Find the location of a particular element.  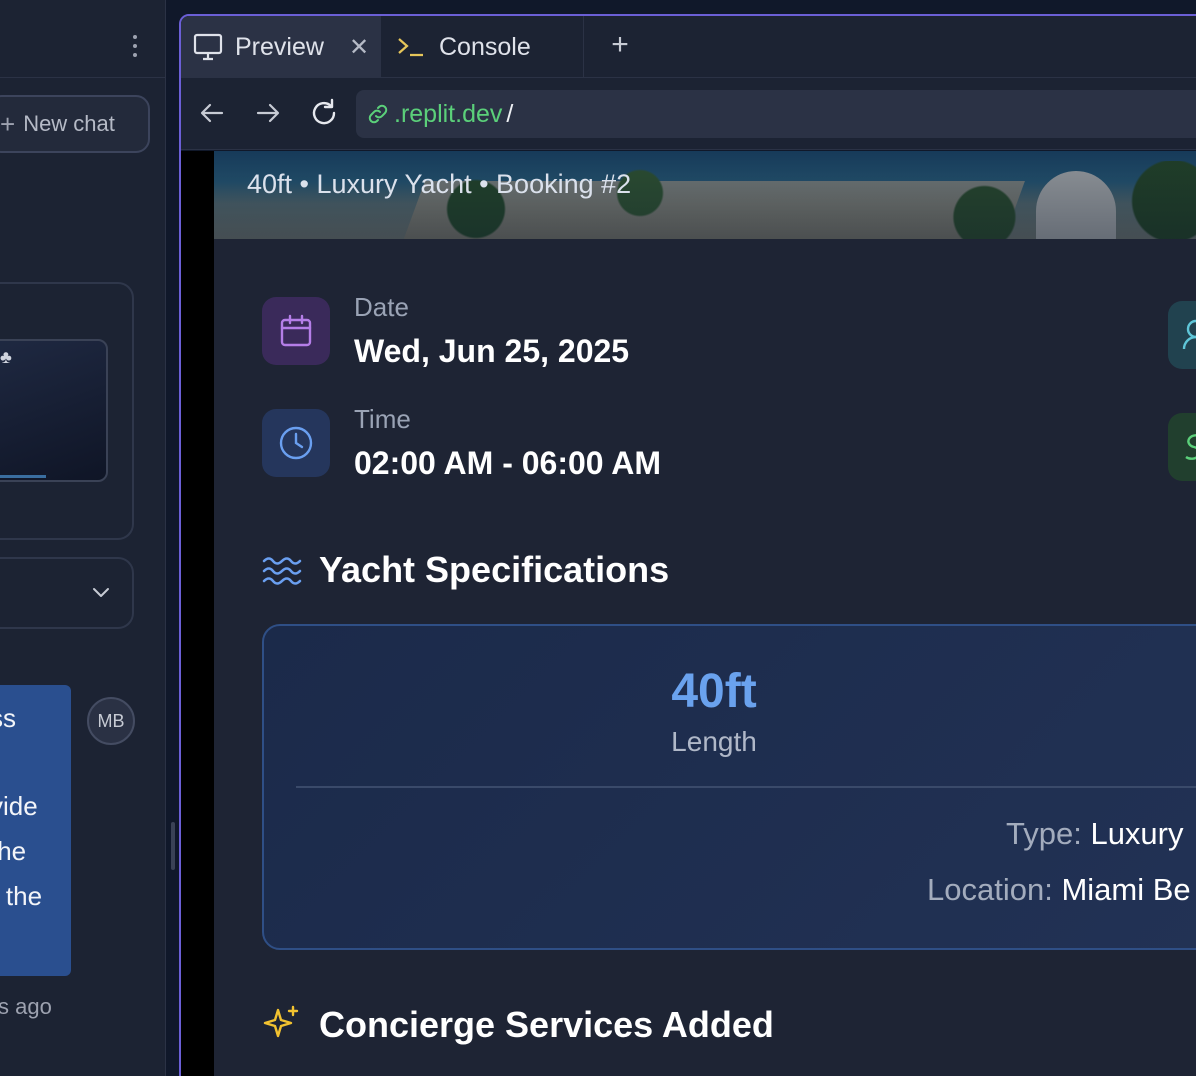

type-value: Luxury is located at coordinates (1137, 833).